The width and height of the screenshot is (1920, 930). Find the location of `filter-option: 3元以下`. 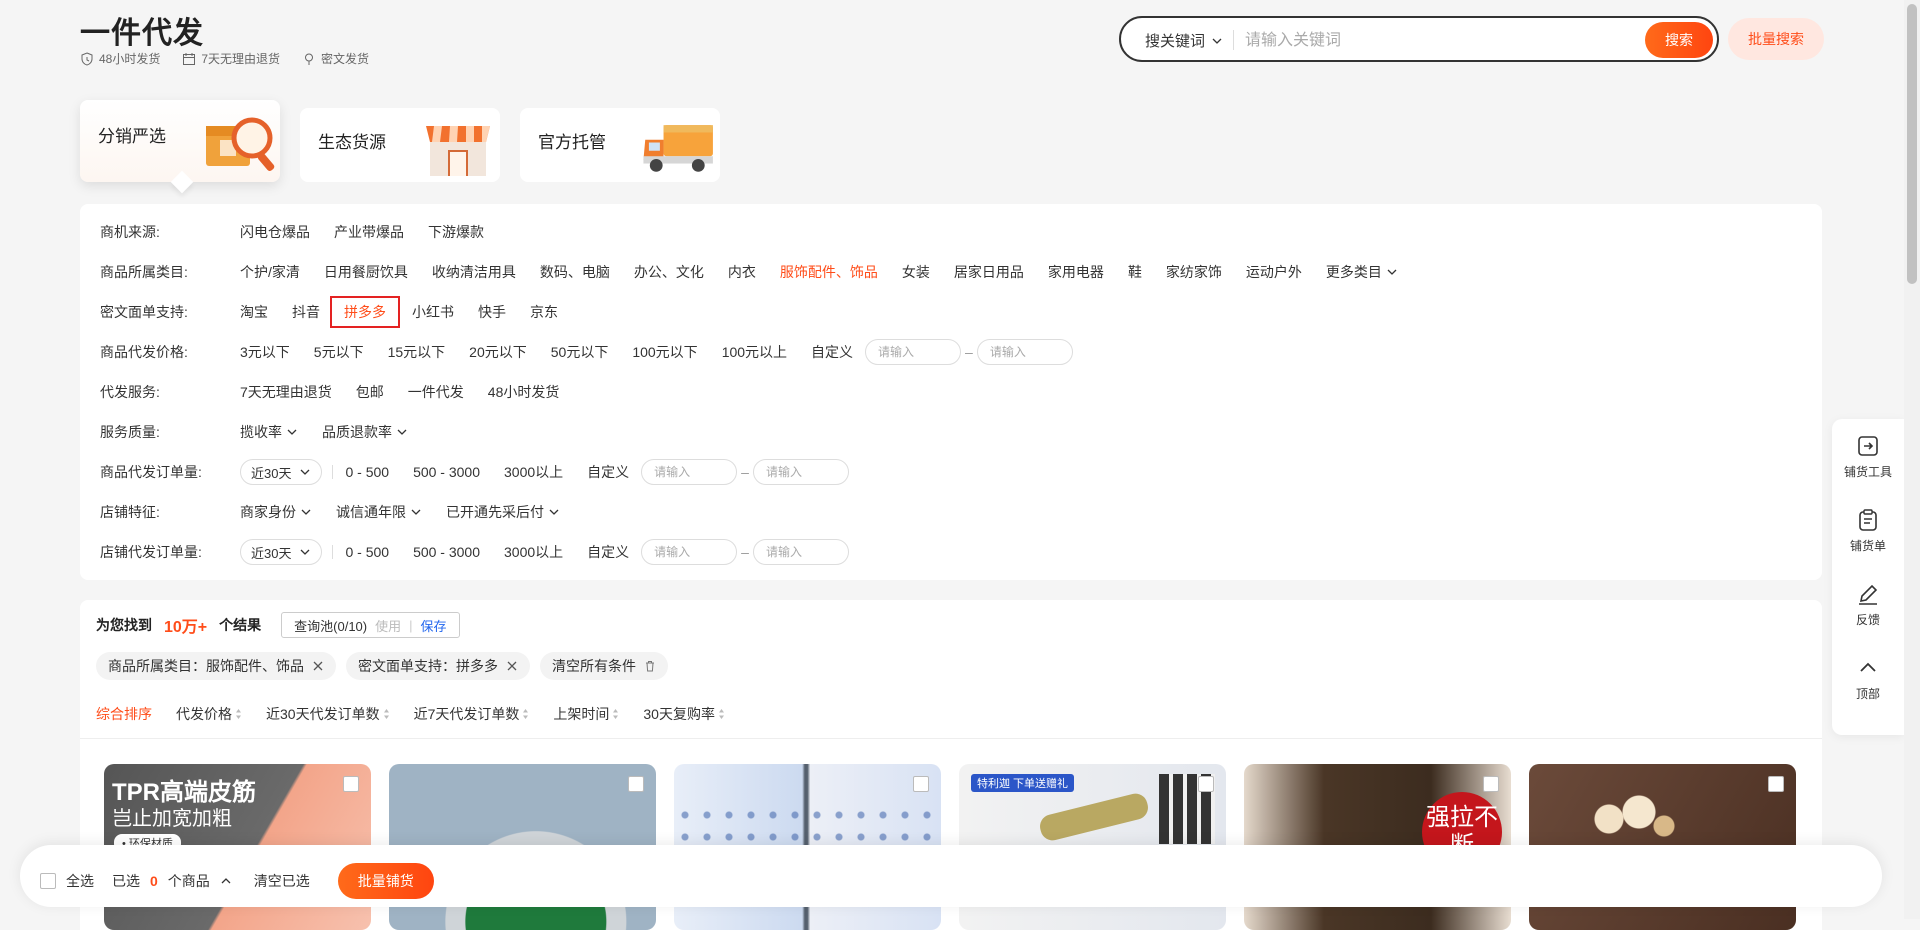

filter-option: 3元以下 is located at coordinates (265, 352).